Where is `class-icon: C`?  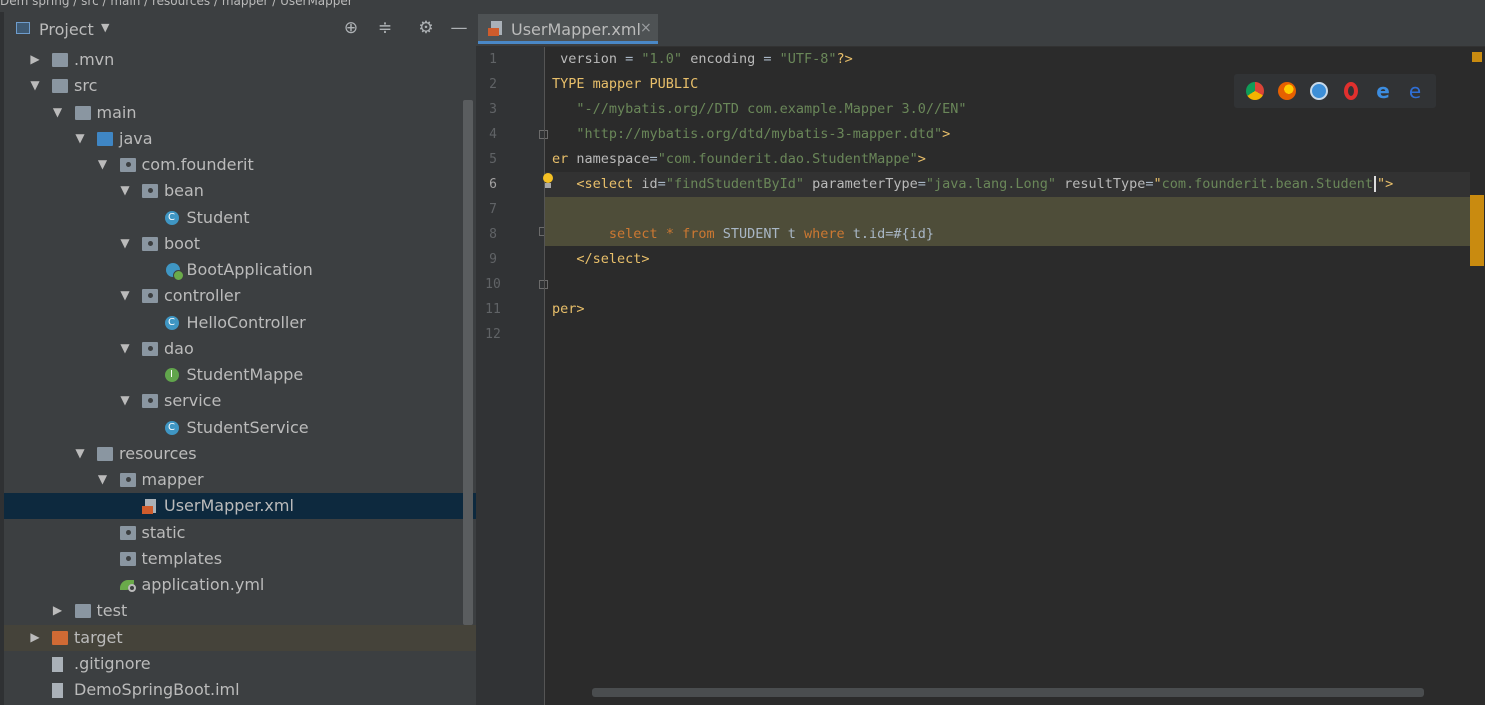
class-icon: C is located at coordinates (171, 217).